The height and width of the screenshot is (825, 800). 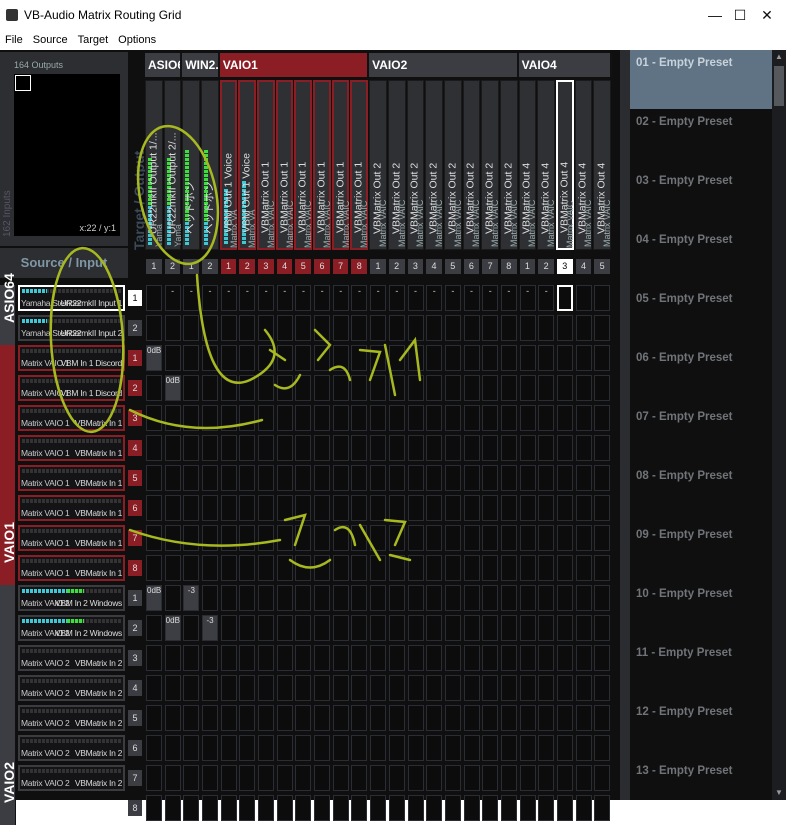 I want to click on input-channel-number: 4, so click(x=135, y=448).